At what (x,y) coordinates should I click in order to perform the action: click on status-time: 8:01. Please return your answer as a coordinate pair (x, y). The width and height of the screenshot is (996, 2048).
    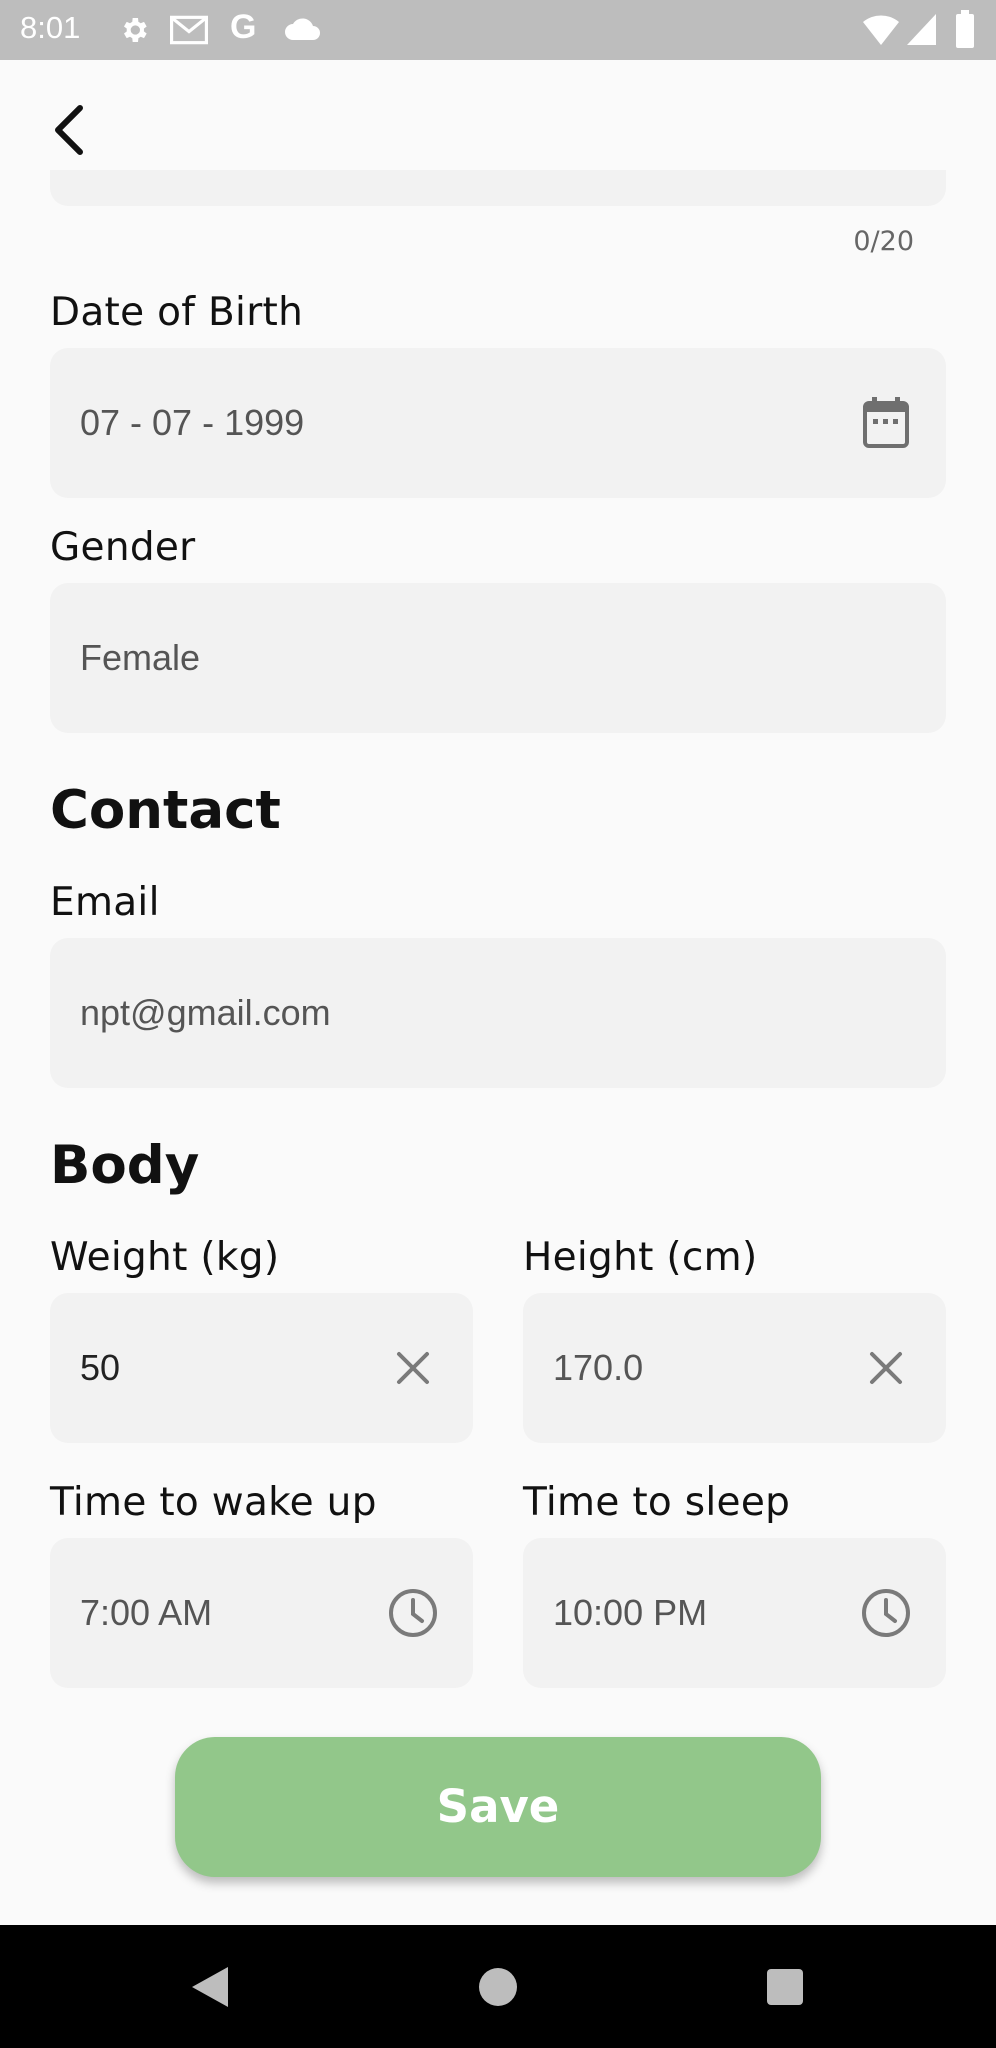
    Looking at the image, I should click on (50, 27).